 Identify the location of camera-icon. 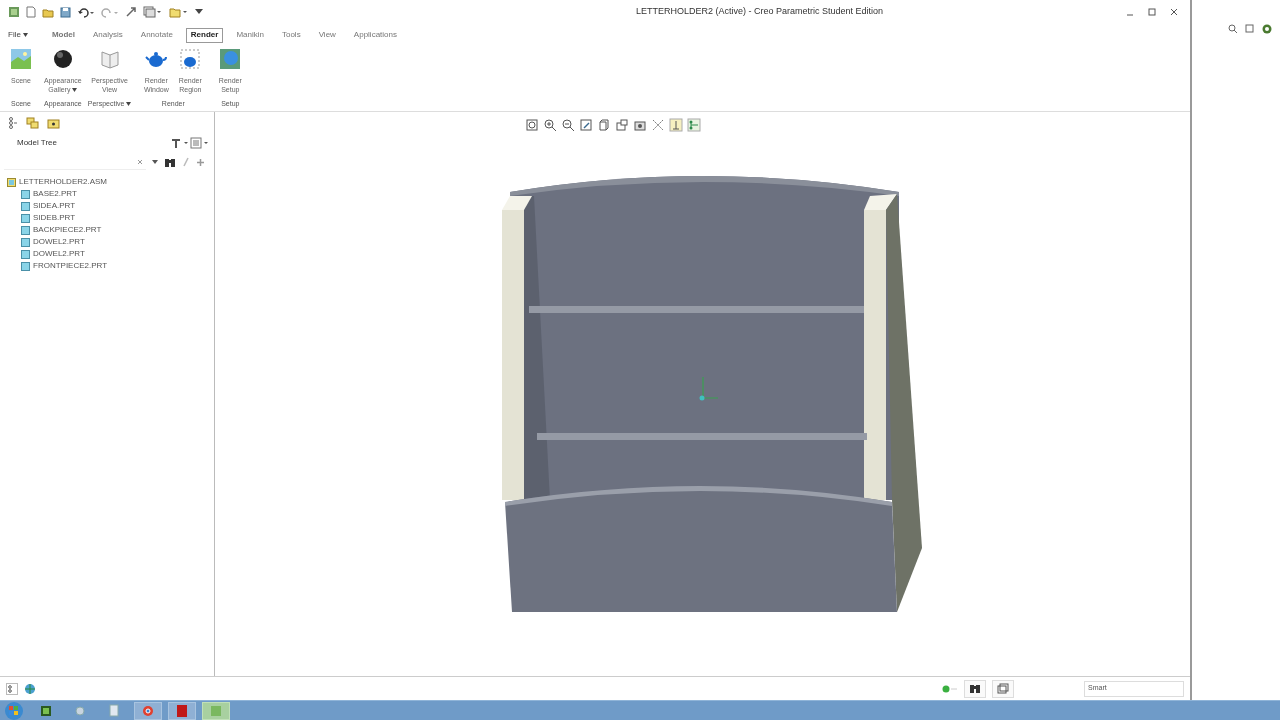
(639, 125).